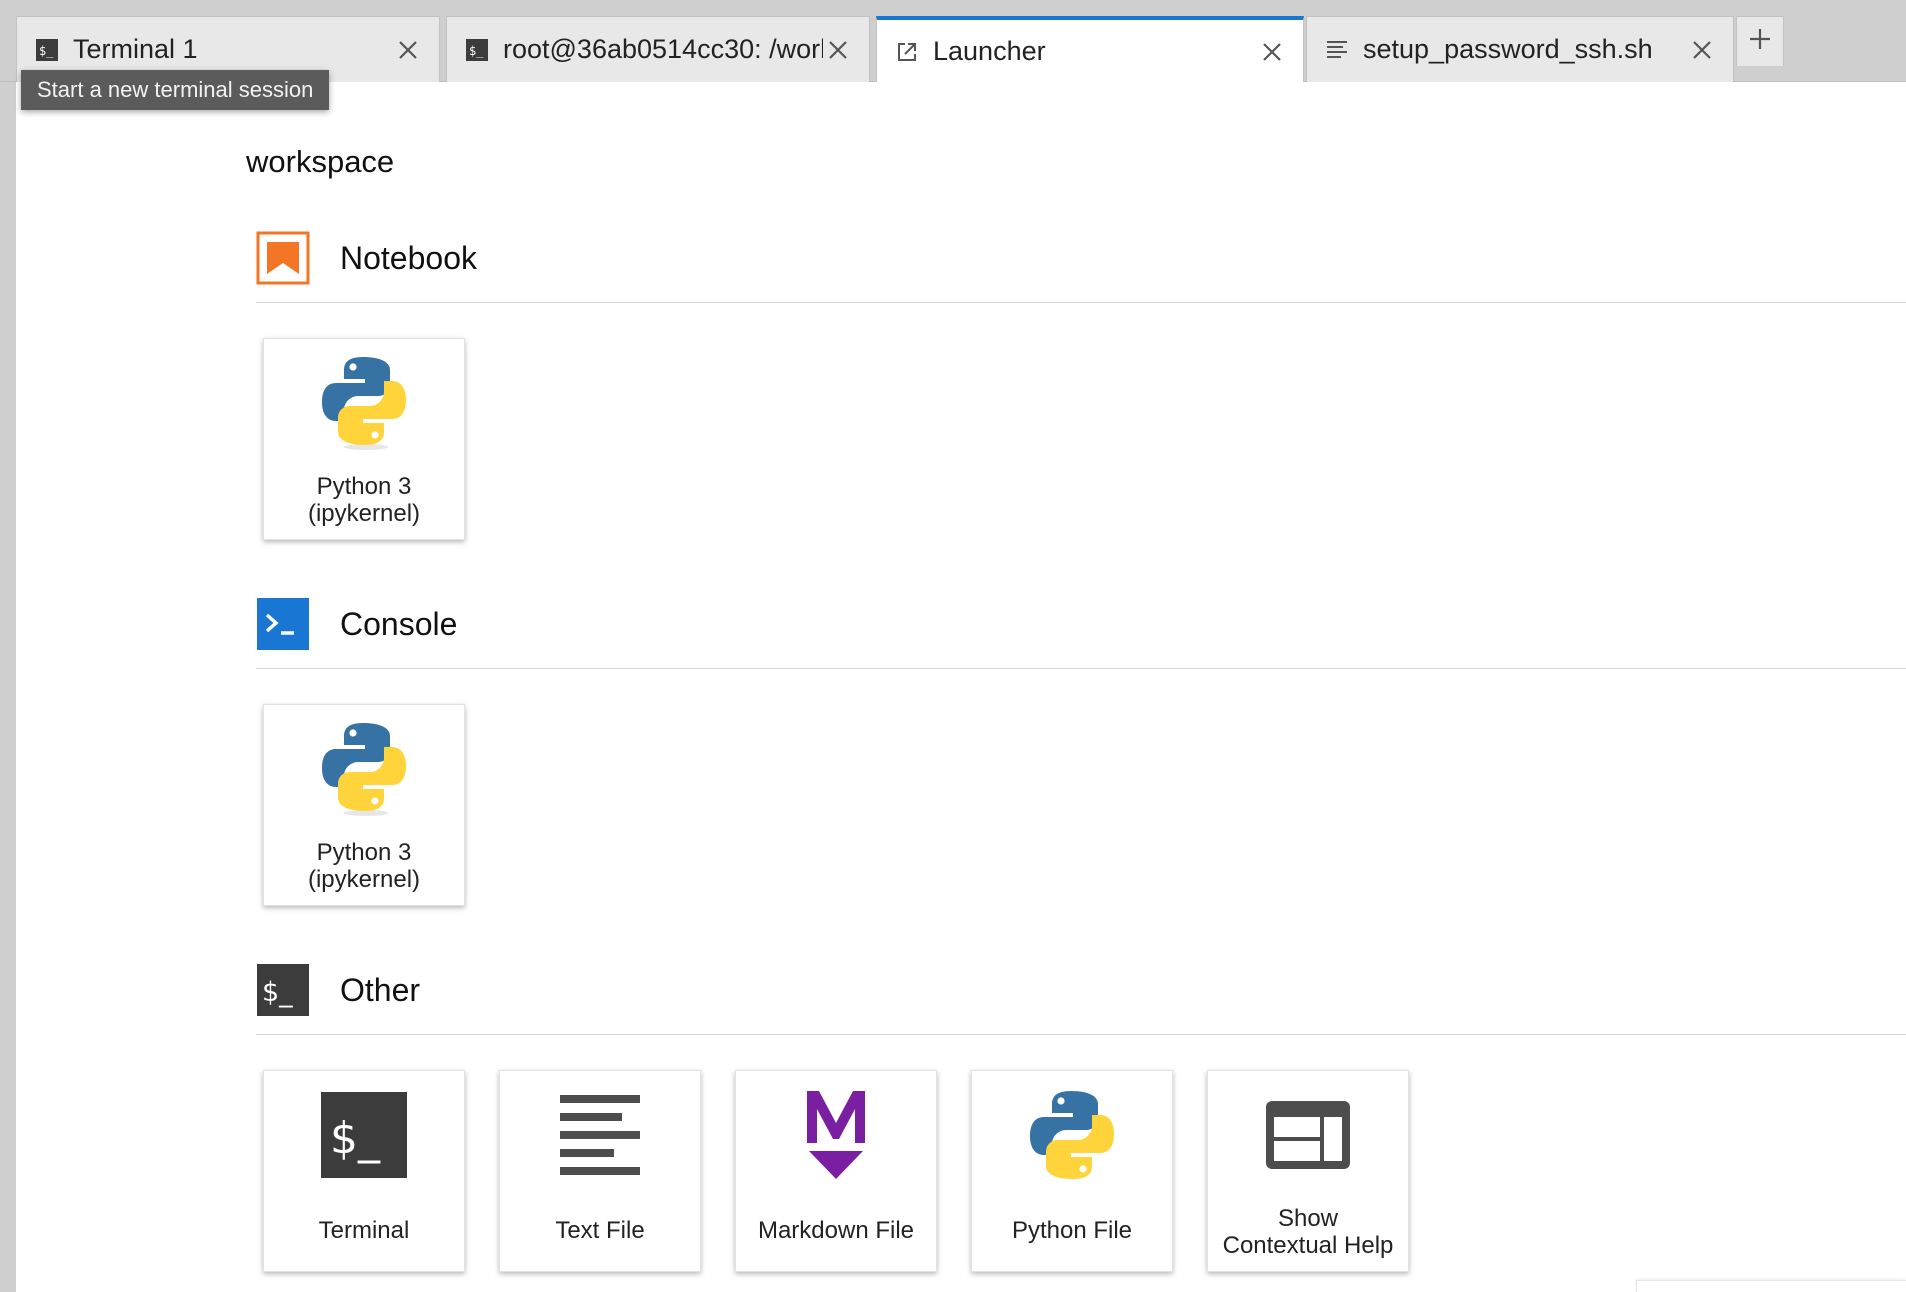 This screenshot has width=1906, height=1292. I want to click on section-title: Notebook, so click(408, 257).